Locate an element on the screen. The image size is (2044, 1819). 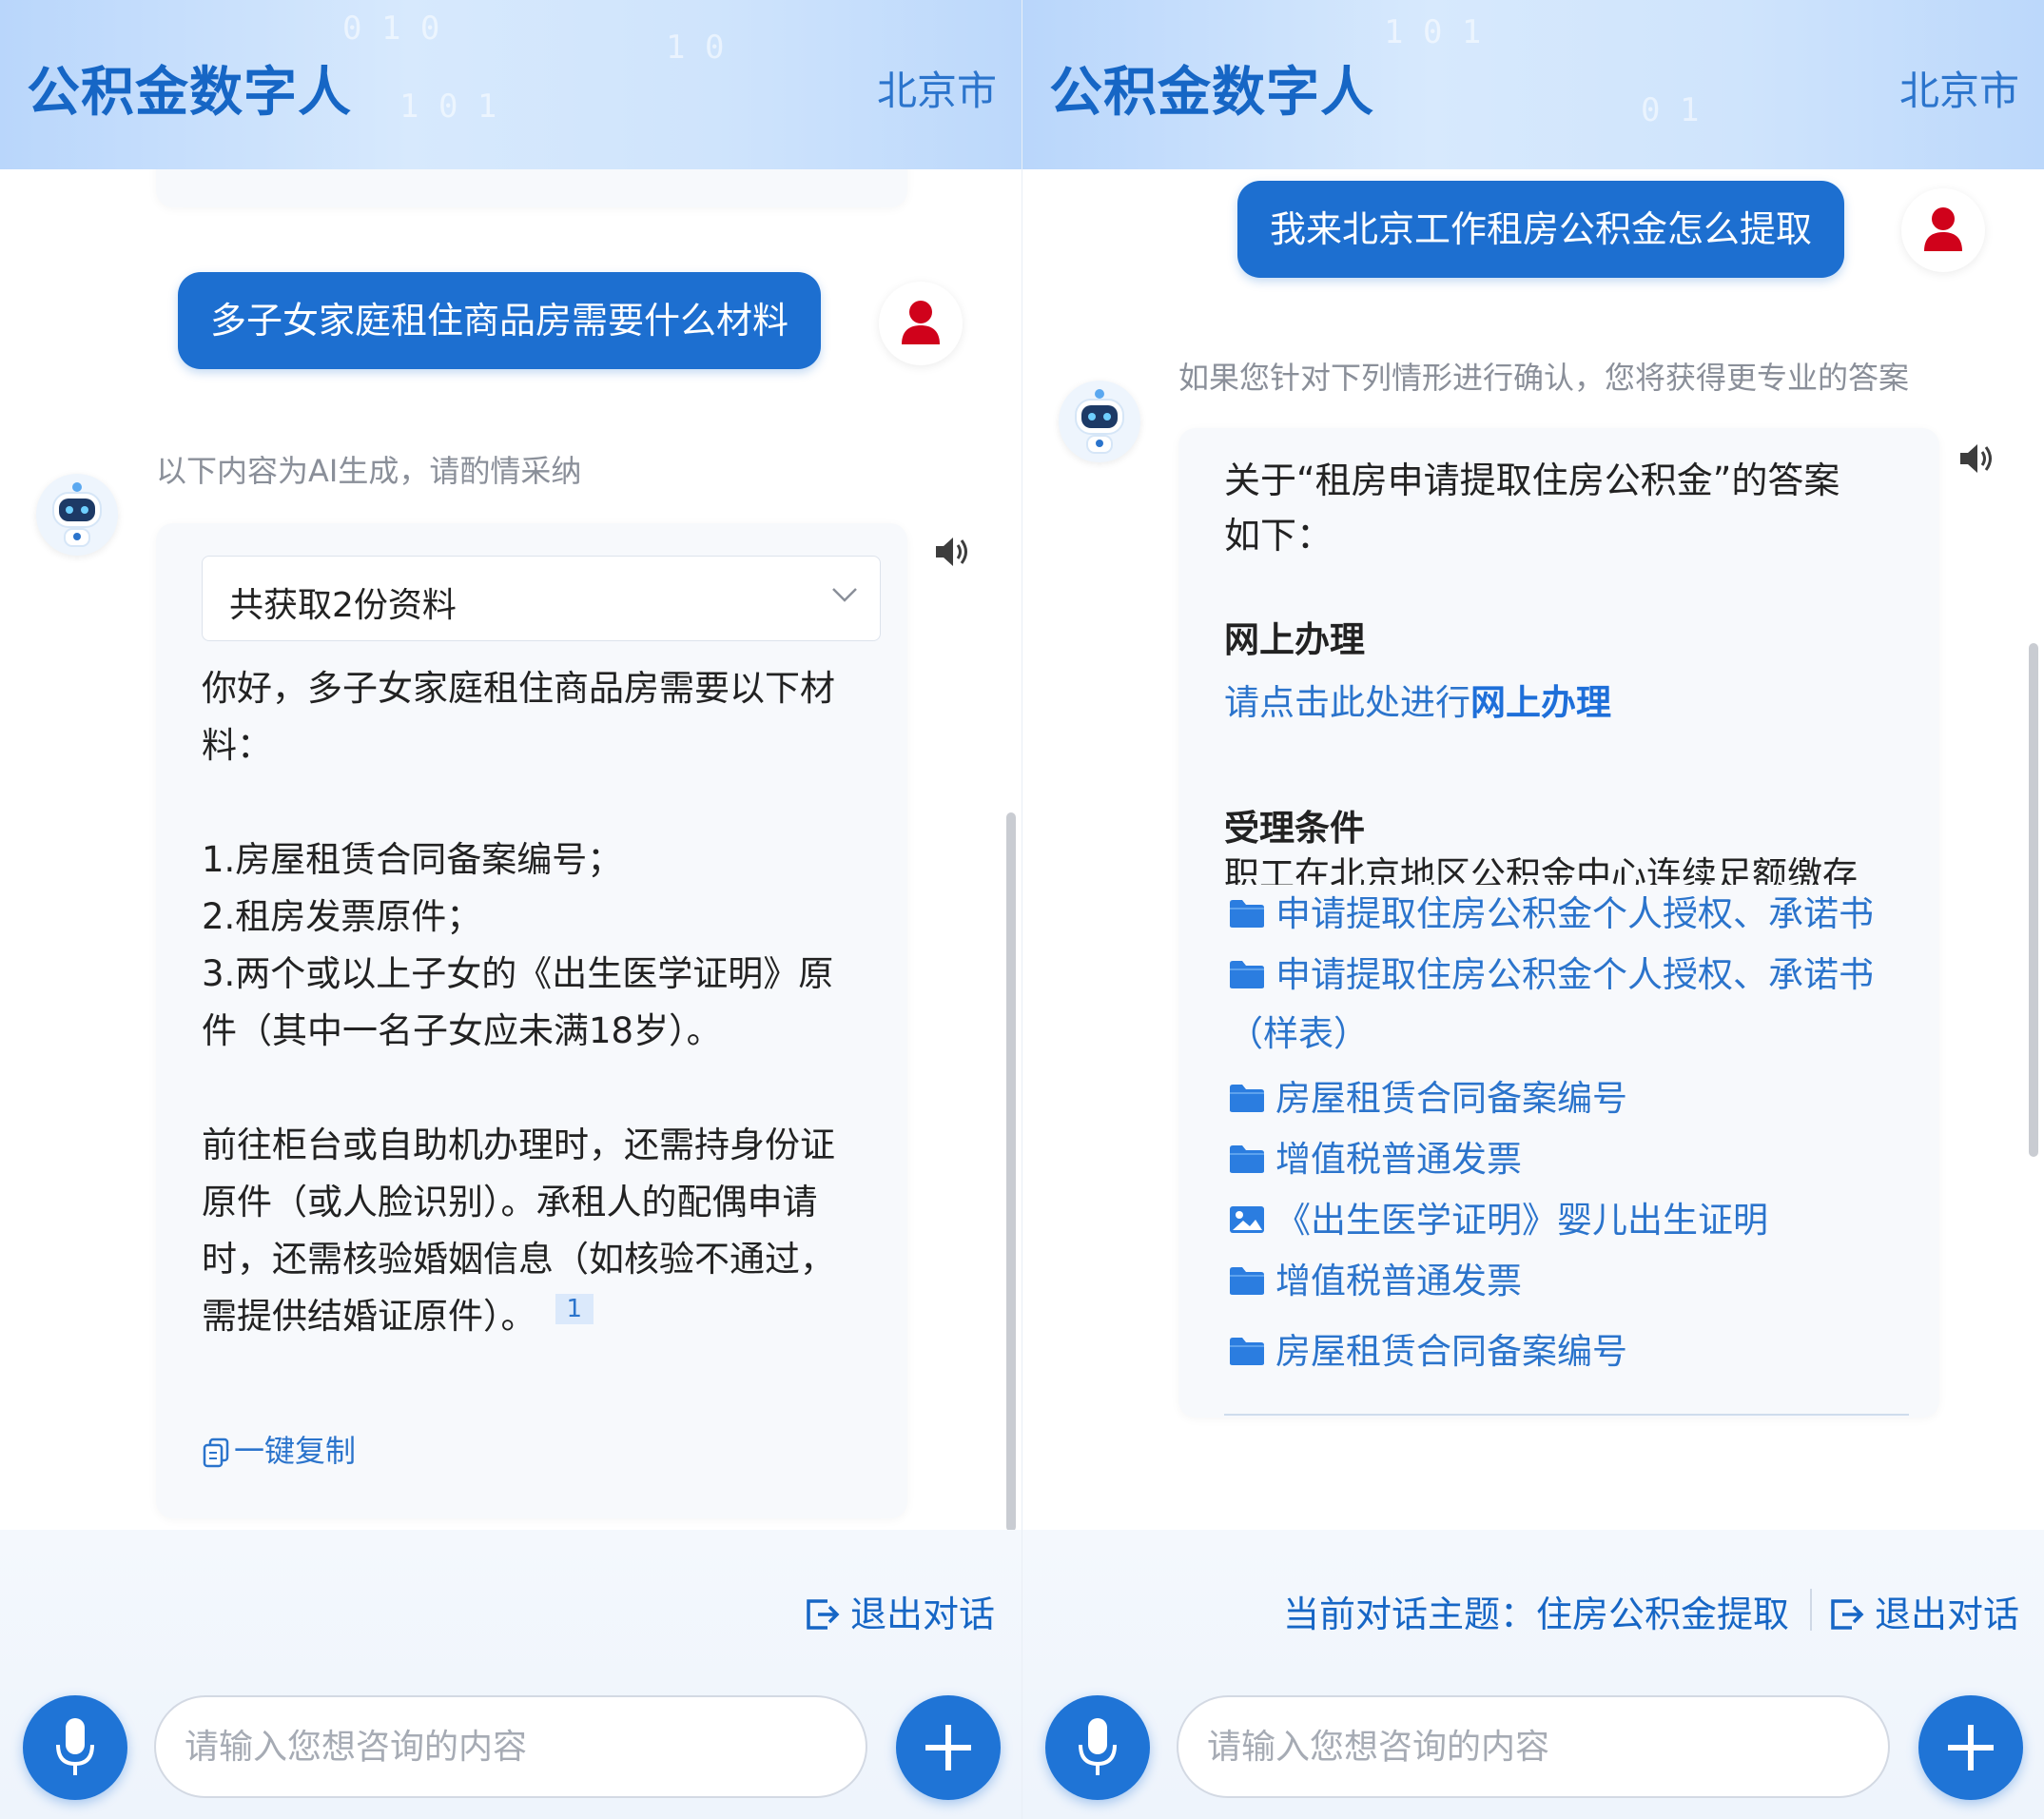
robot-icon is located at coordinates (1099, 421).